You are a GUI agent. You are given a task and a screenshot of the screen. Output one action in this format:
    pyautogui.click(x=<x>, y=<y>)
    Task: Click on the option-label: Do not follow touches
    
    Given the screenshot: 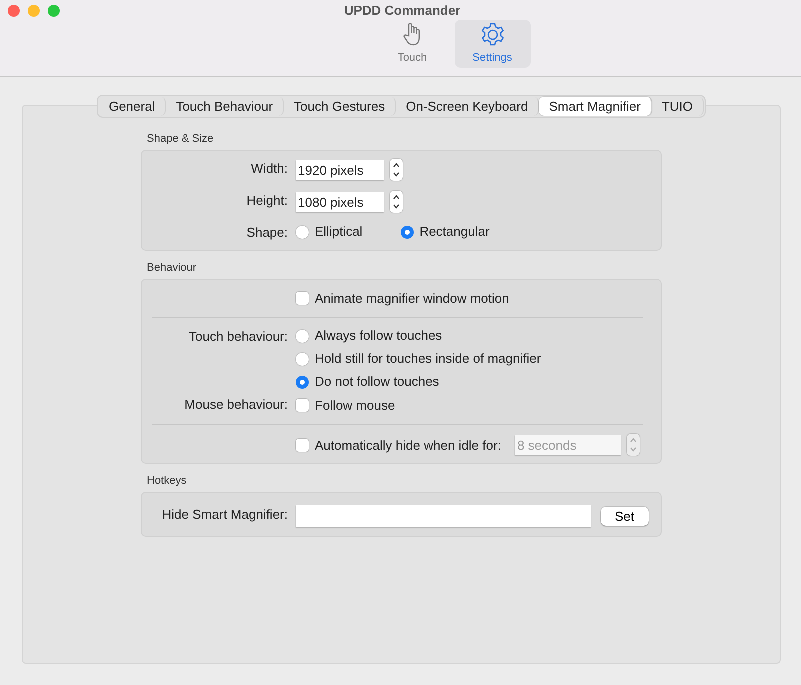 What is the action you would take?
    pyautogui.click(x=377, y=382)
    